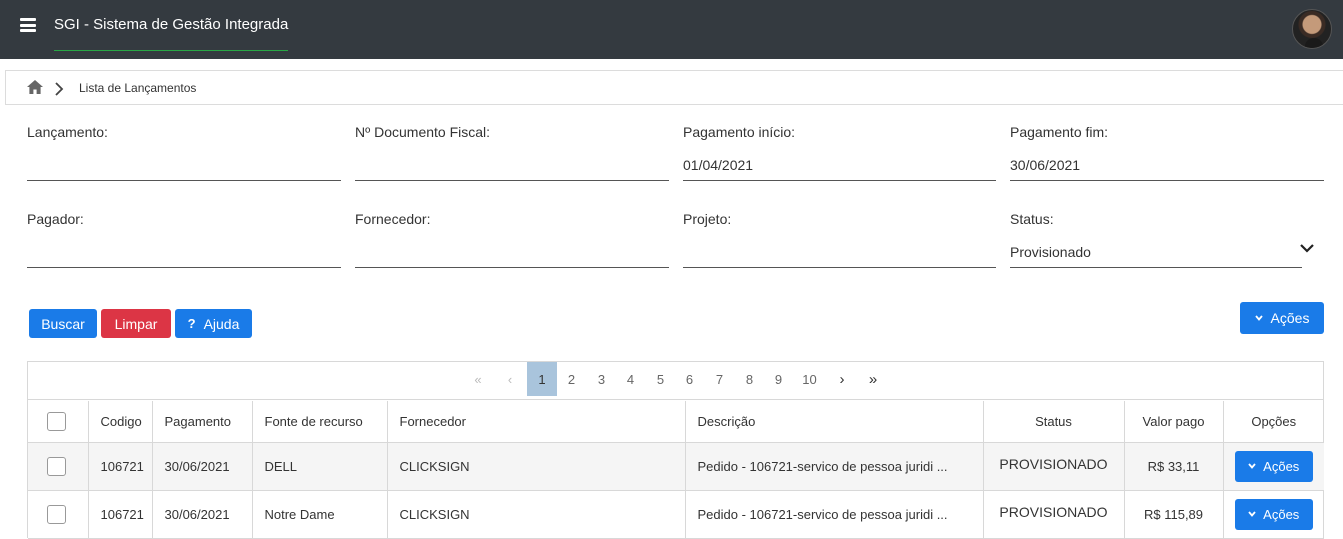 The image size is (1343, 539). What do you see at coordinates (184, 154) in the screenshot?
I see `lancamento-field: Lançamento:` at bounding box center [184, 154].